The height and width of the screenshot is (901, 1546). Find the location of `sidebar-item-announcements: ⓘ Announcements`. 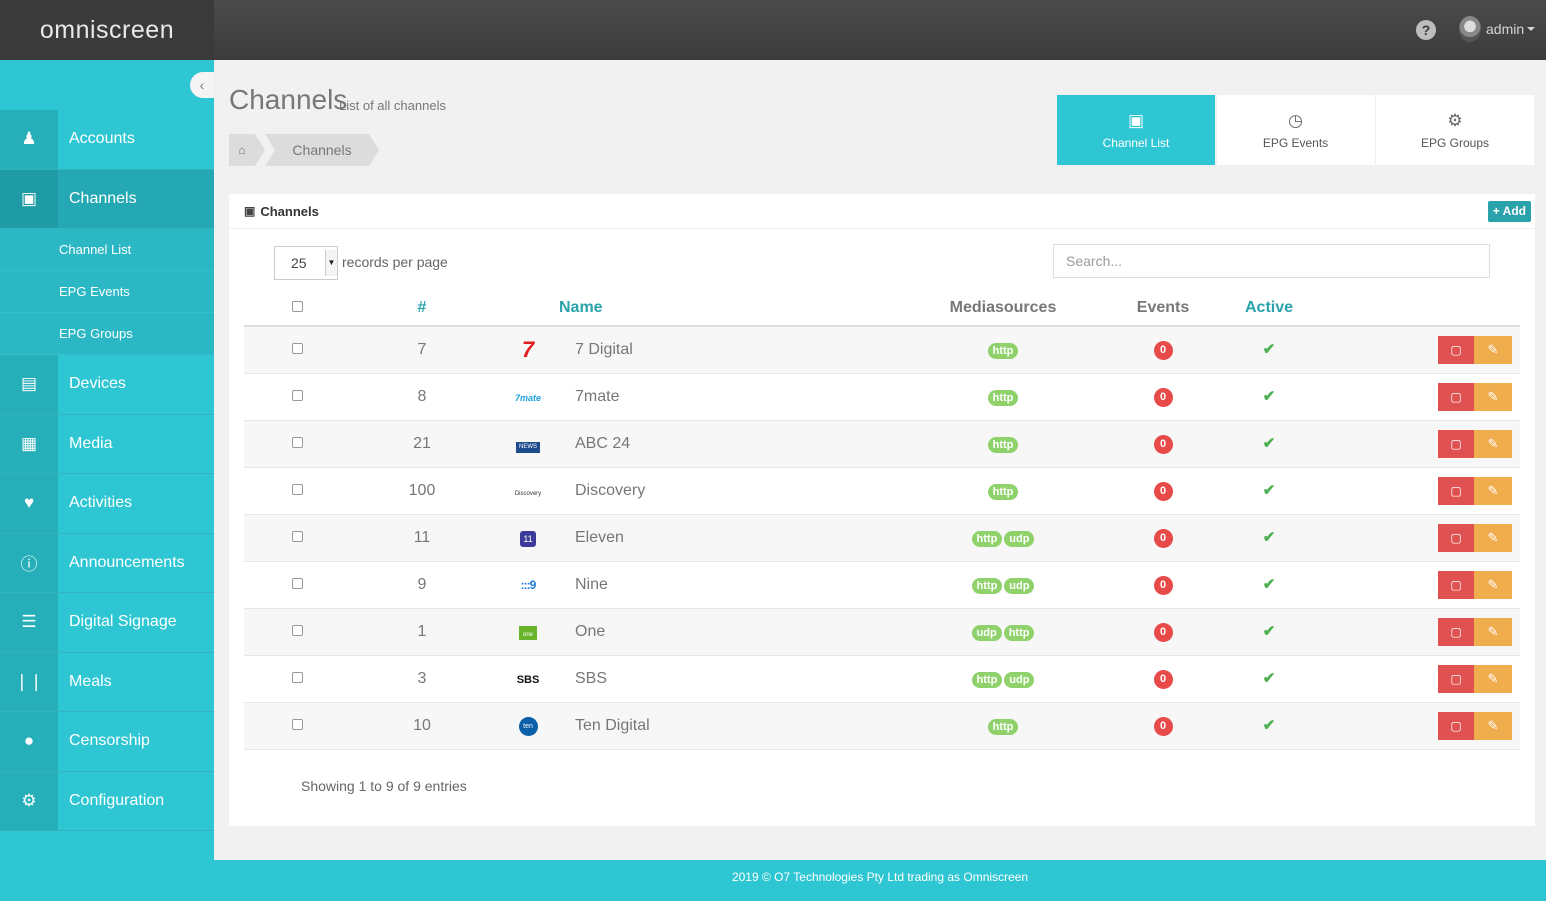

sidebar-item-announcements: ⓘ Announcements is located at coordinates (107, 563).